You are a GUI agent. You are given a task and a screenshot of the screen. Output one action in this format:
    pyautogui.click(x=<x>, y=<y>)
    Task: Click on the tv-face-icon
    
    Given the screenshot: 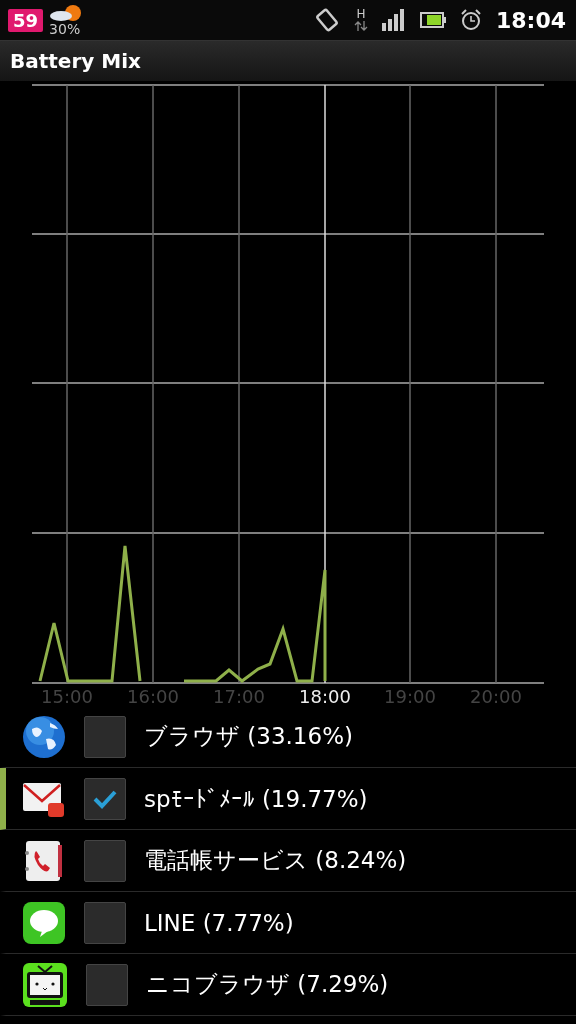 What is the action you would take?
    pyautogui.click(x=45, y=984)
    